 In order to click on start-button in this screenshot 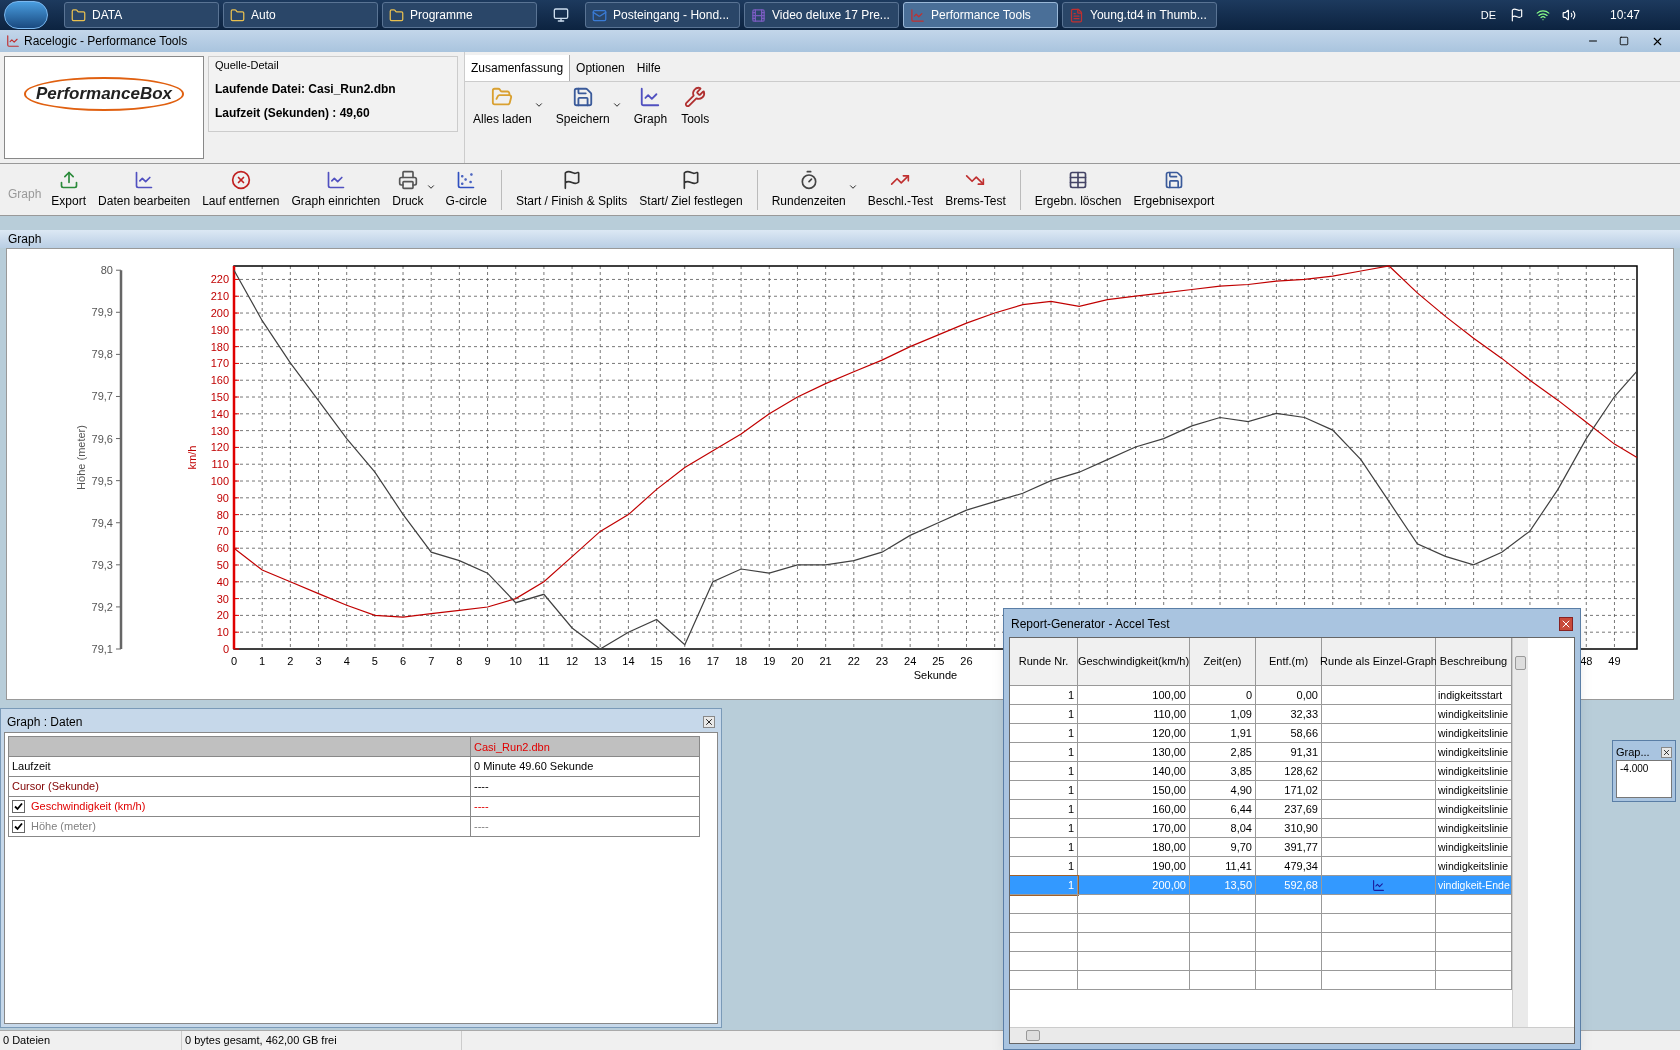, I will do `click(26, 15)`.